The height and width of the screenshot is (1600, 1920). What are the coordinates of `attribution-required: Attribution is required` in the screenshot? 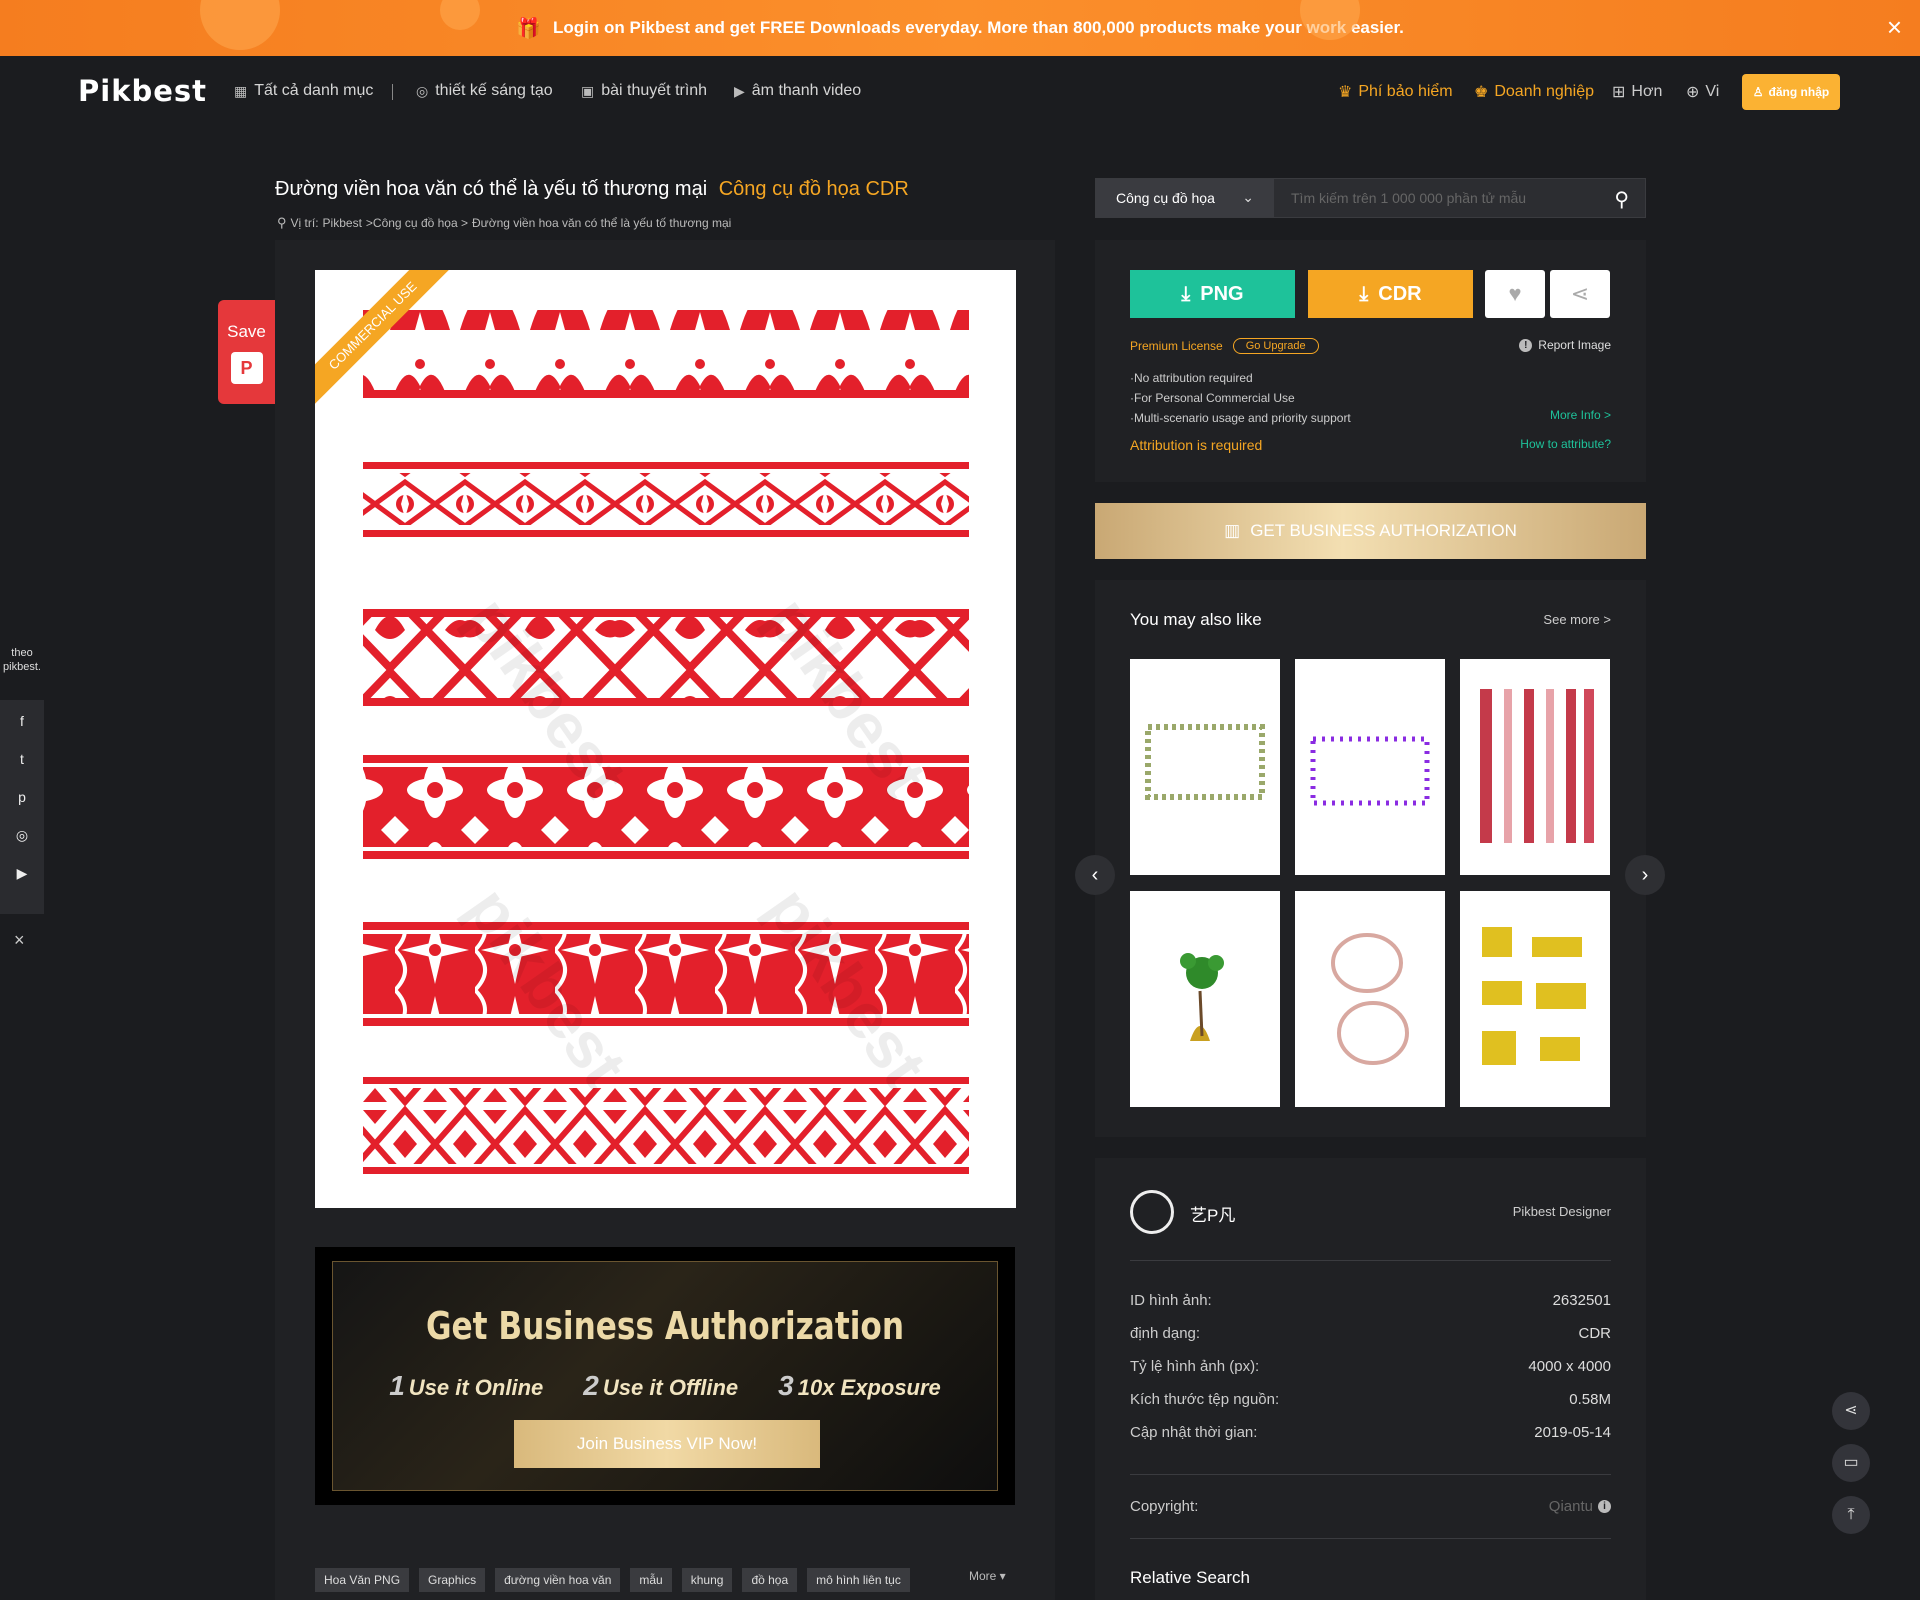 It's located at (1196, 445).